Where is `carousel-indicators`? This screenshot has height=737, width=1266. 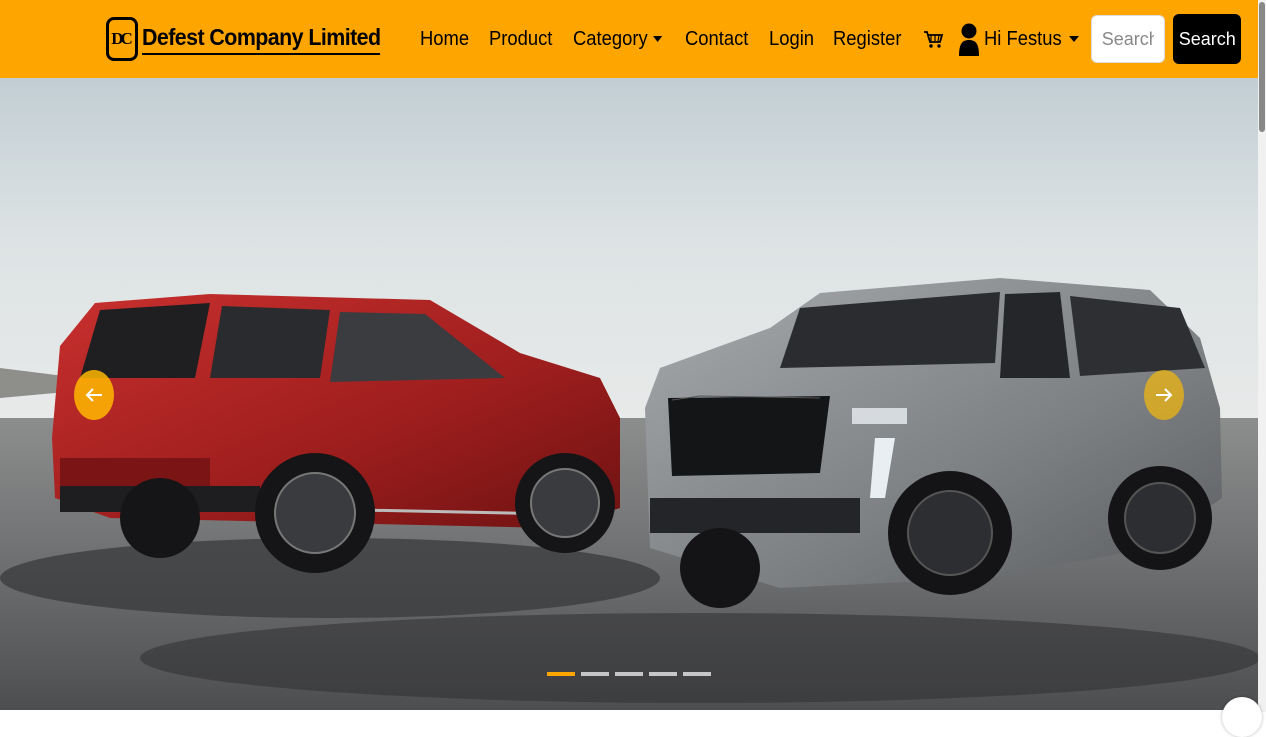 carousel-indicators is located at coordinates (632, 674).